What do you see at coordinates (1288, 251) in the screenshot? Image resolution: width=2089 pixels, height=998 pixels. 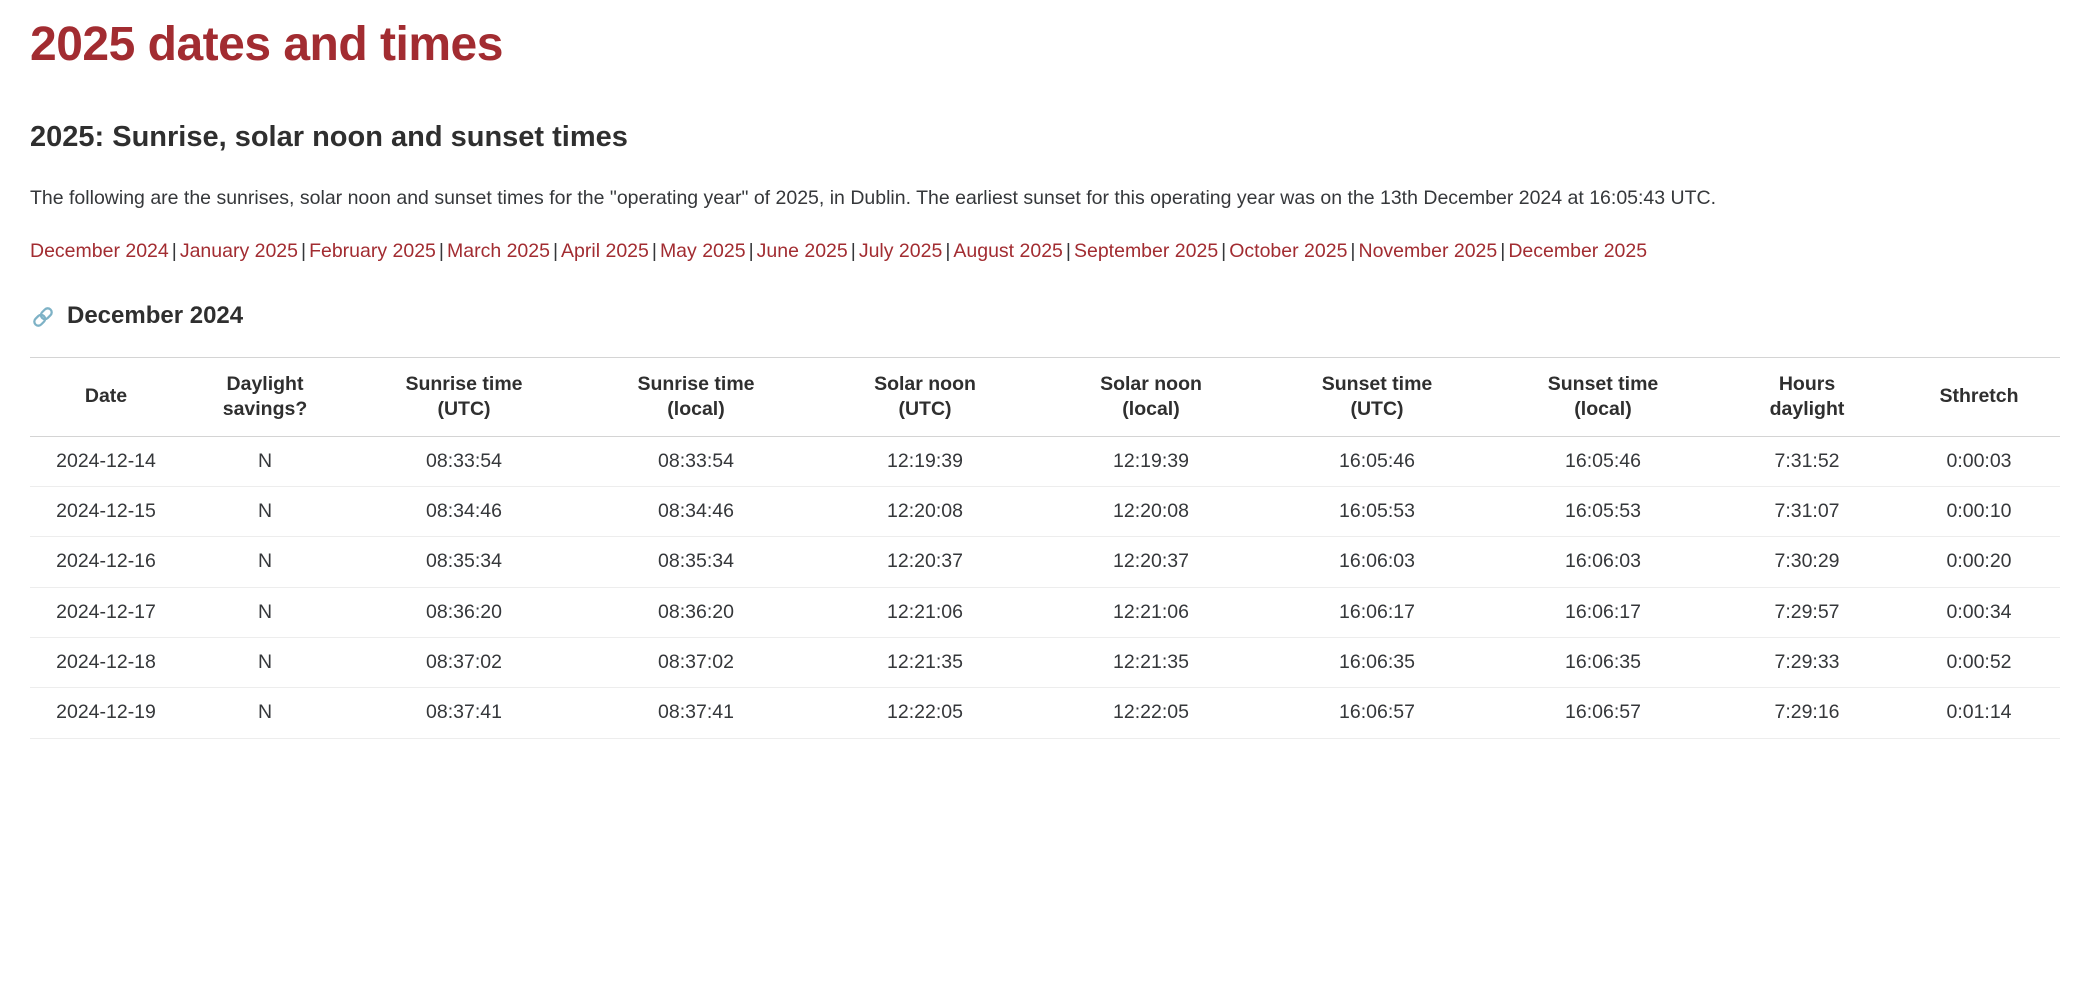 I see `month-link-october-2025: October 2025` at bounding box center [1288, 251].